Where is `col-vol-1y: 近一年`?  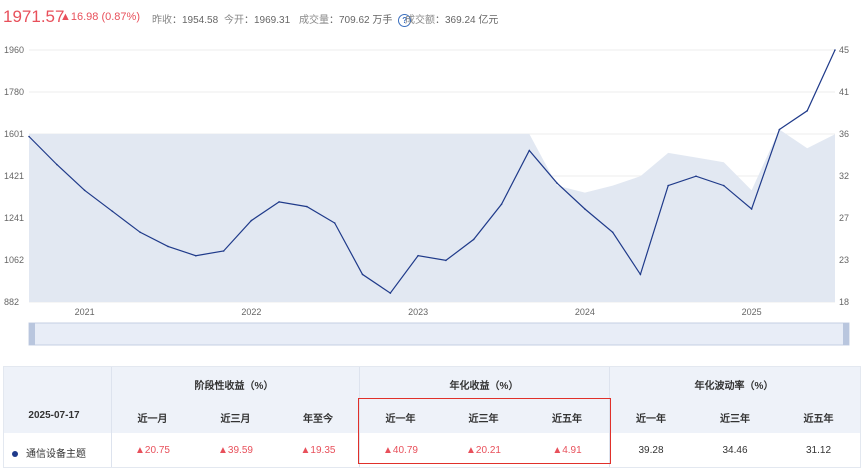
col-vol-1y: 近一年 is located at coordinates (651, 417).